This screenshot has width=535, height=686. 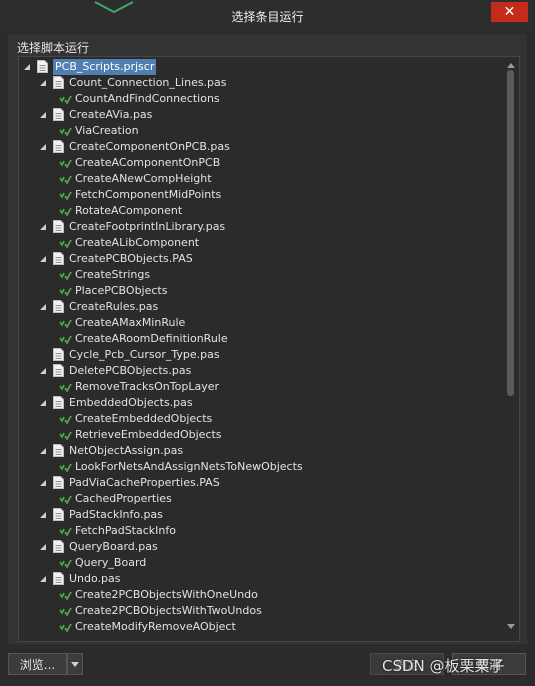 I want to click on tree-item-procedure: CreateModifyRemoveAObject, so click(x=263, y=627).